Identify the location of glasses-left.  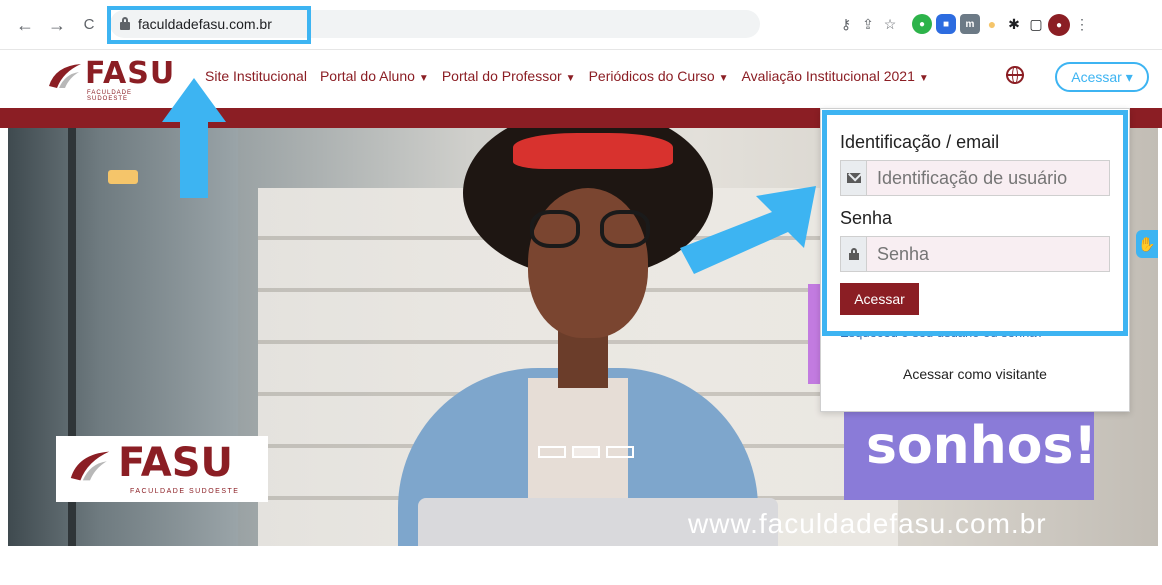
(555, 229).